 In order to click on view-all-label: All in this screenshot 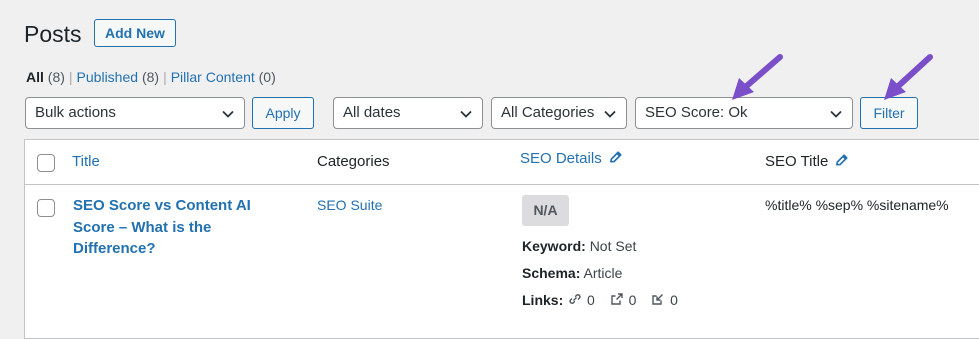, I will do `click(35, 77)`.